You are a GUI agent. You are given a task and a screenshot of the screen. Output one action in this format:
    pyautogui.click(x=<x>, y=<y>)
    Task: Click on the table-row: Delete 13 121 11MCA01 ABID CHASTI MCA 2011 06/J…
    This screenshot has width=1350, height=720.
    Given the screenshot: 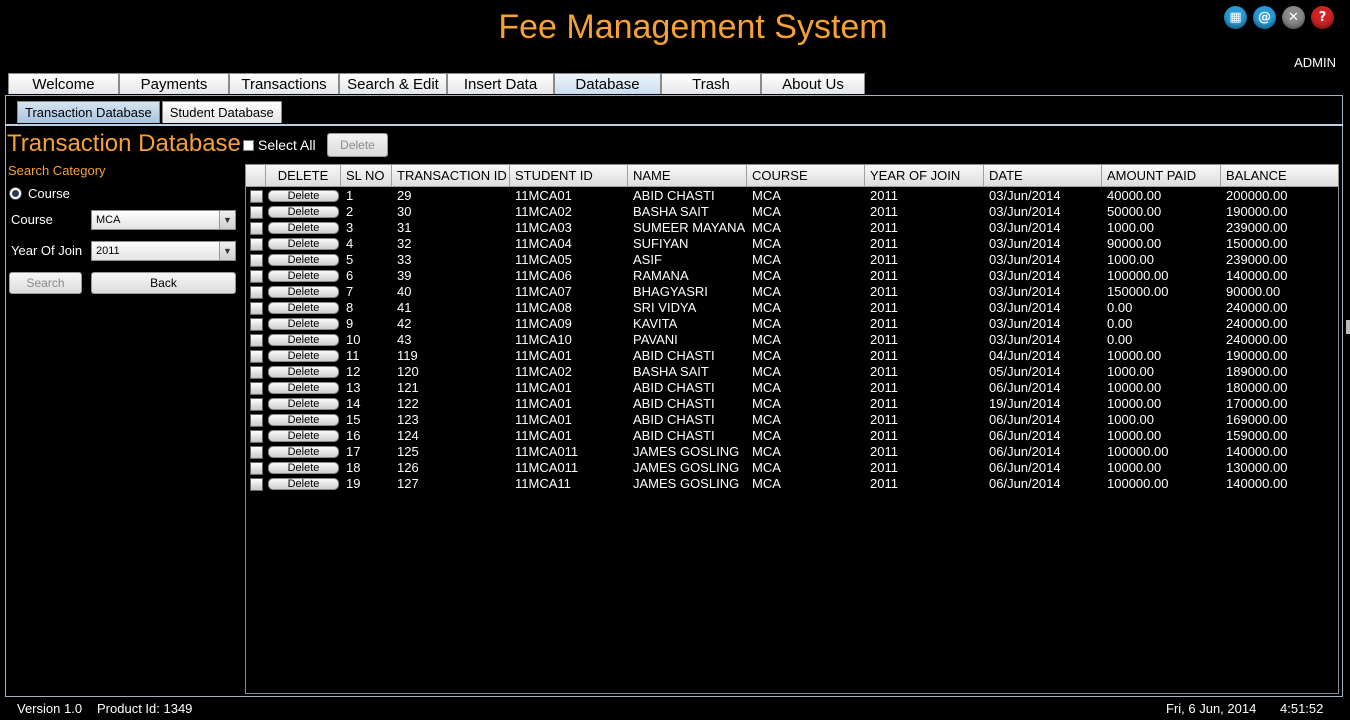 What is the action you would take?
    pyautogui.click(x=792, y=388)
    